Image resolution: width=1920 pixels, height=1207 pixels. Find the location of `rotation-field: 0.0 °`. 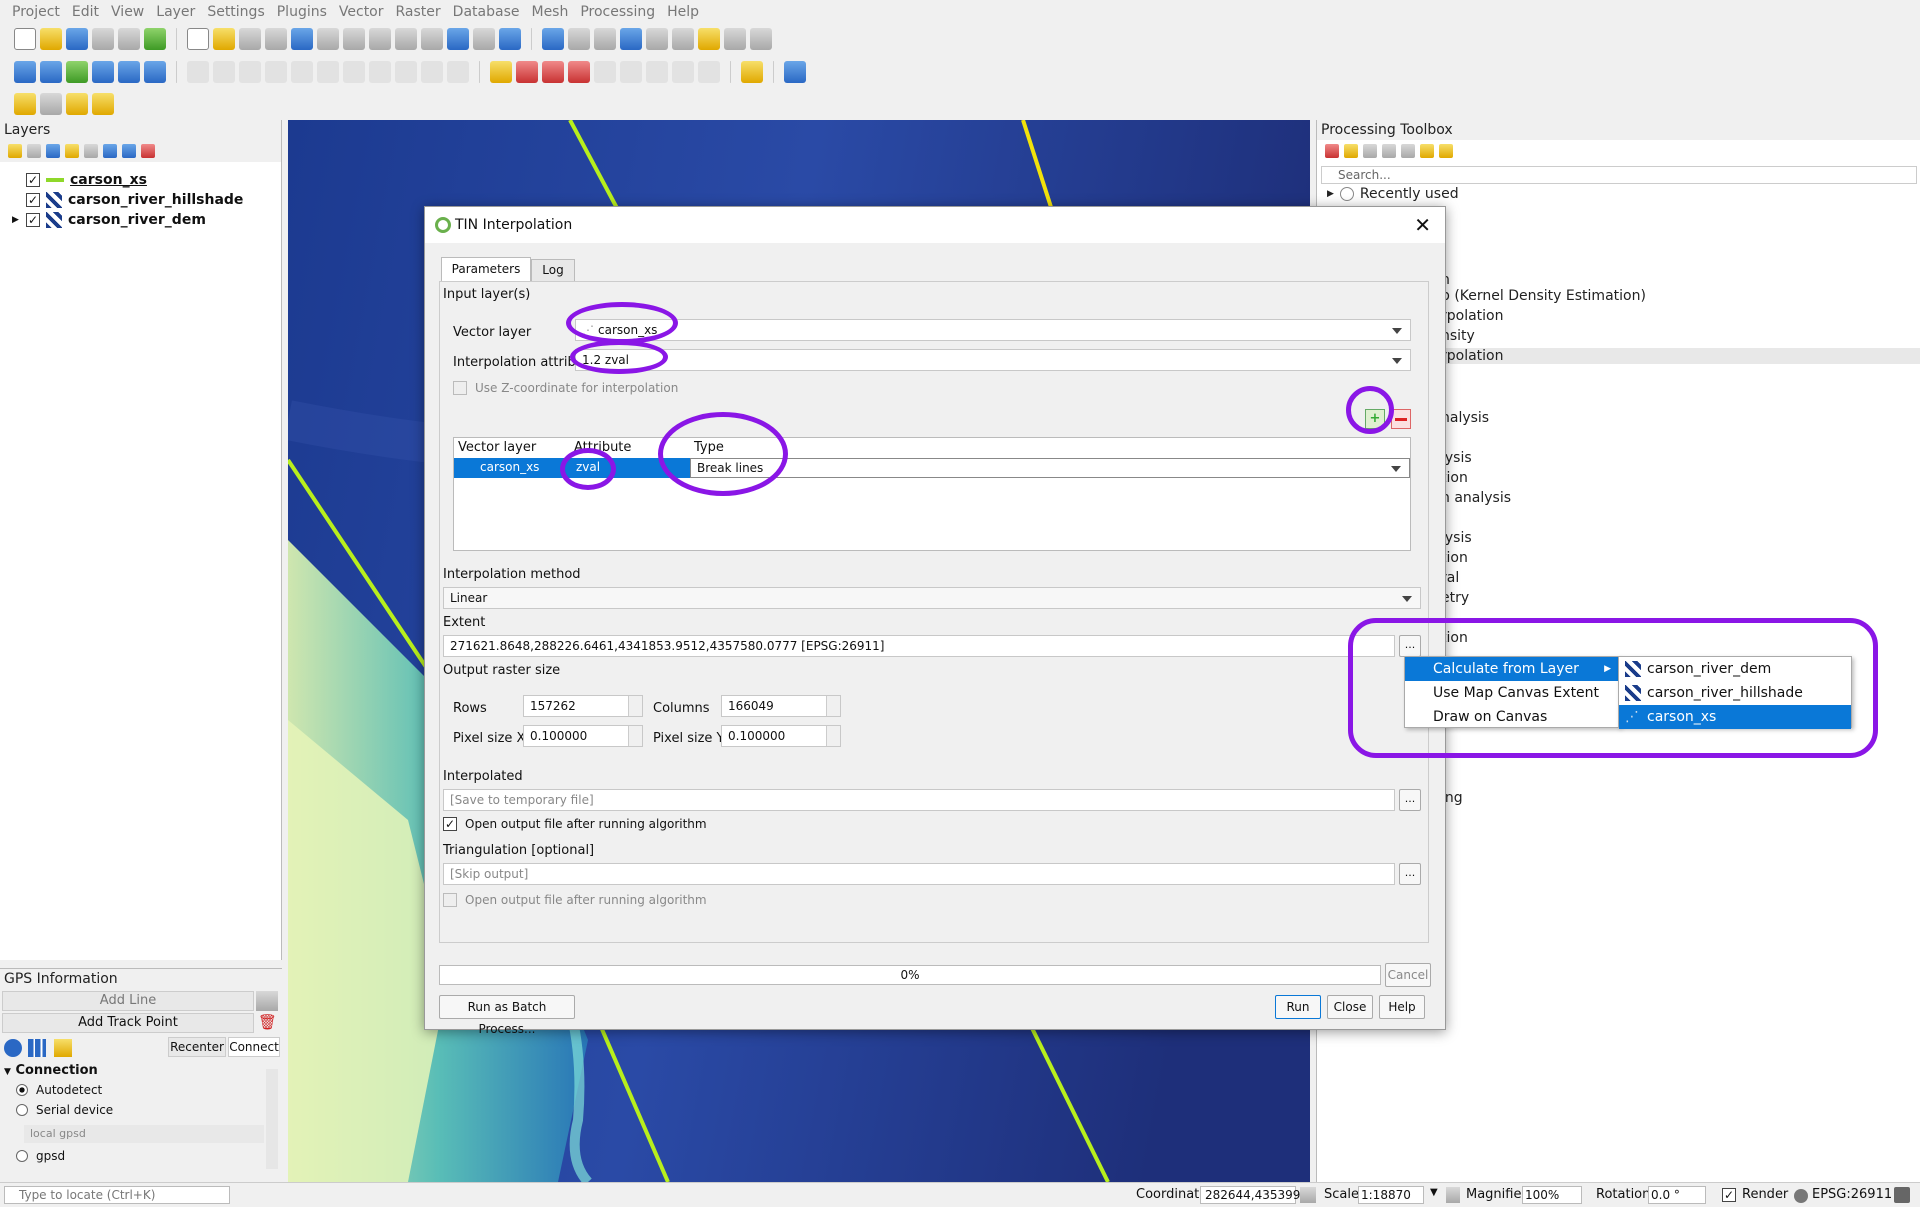

rotation-field: 0.0 ° is located at coordinates (1677, 1195).